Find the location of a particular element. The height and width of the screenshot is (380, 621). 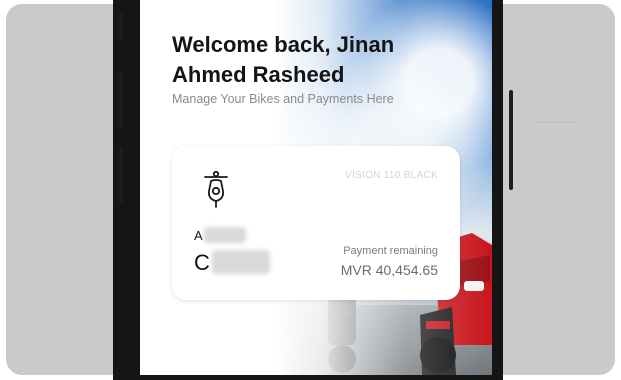

welcome-heading: Welcome back, Jinan Ahmed Rasheed is located at coordinates (283, 59).